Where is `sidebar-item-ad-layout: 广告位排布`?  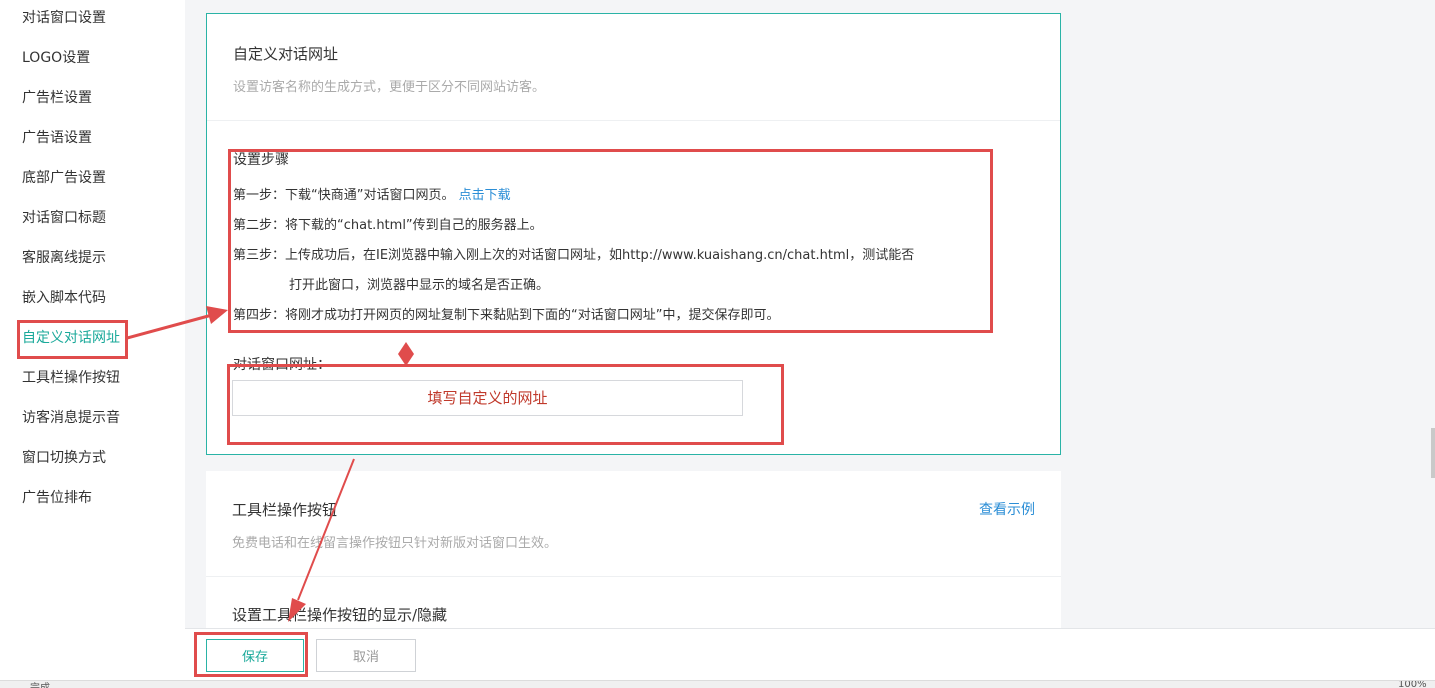
sidebar-item-ad-layout: 广告位排布 is located at coordinates (92, 498).